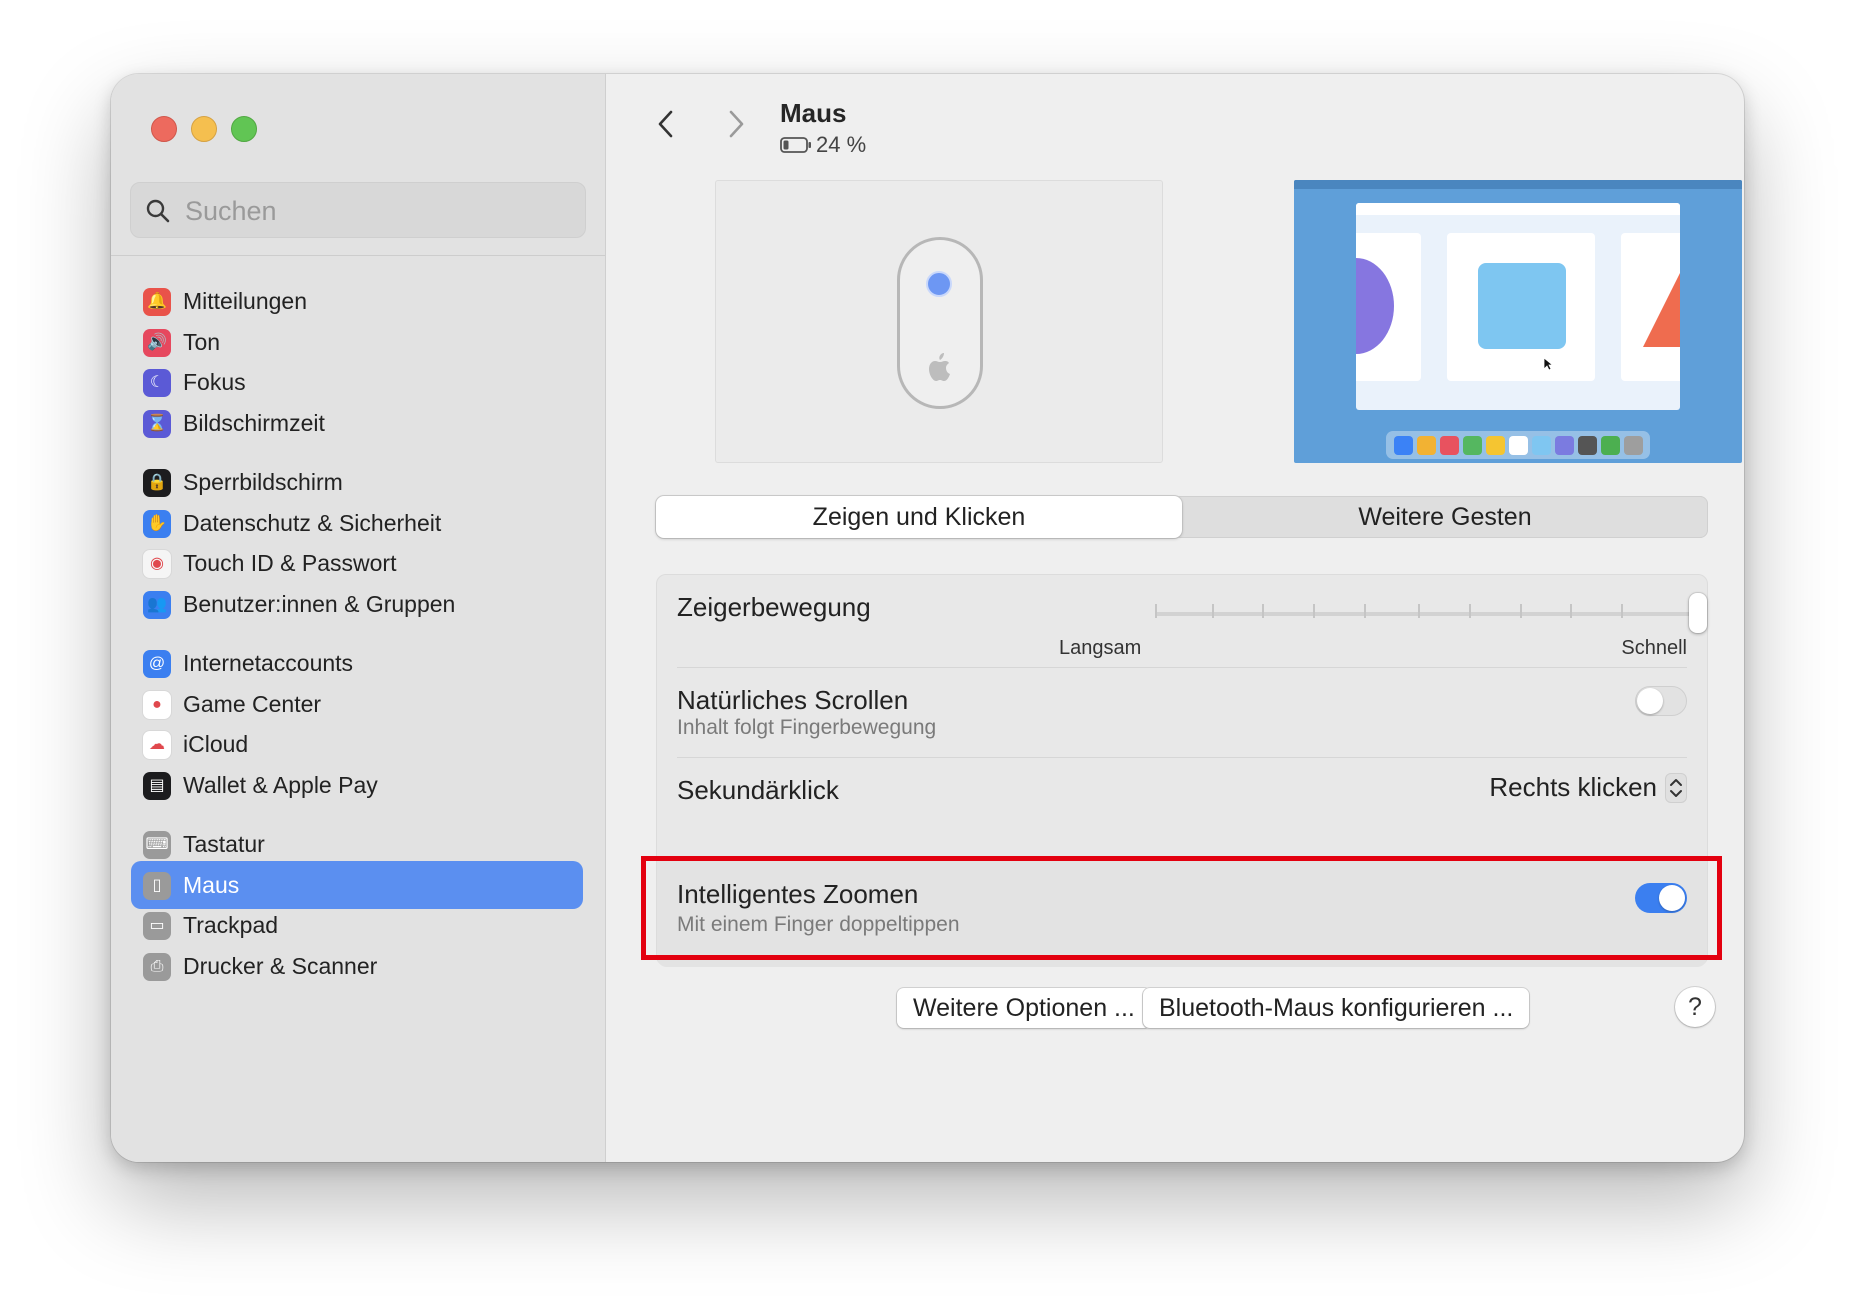 This screenshot has height=1310, width=1856. I want to click on back-button, so click(666, 124).